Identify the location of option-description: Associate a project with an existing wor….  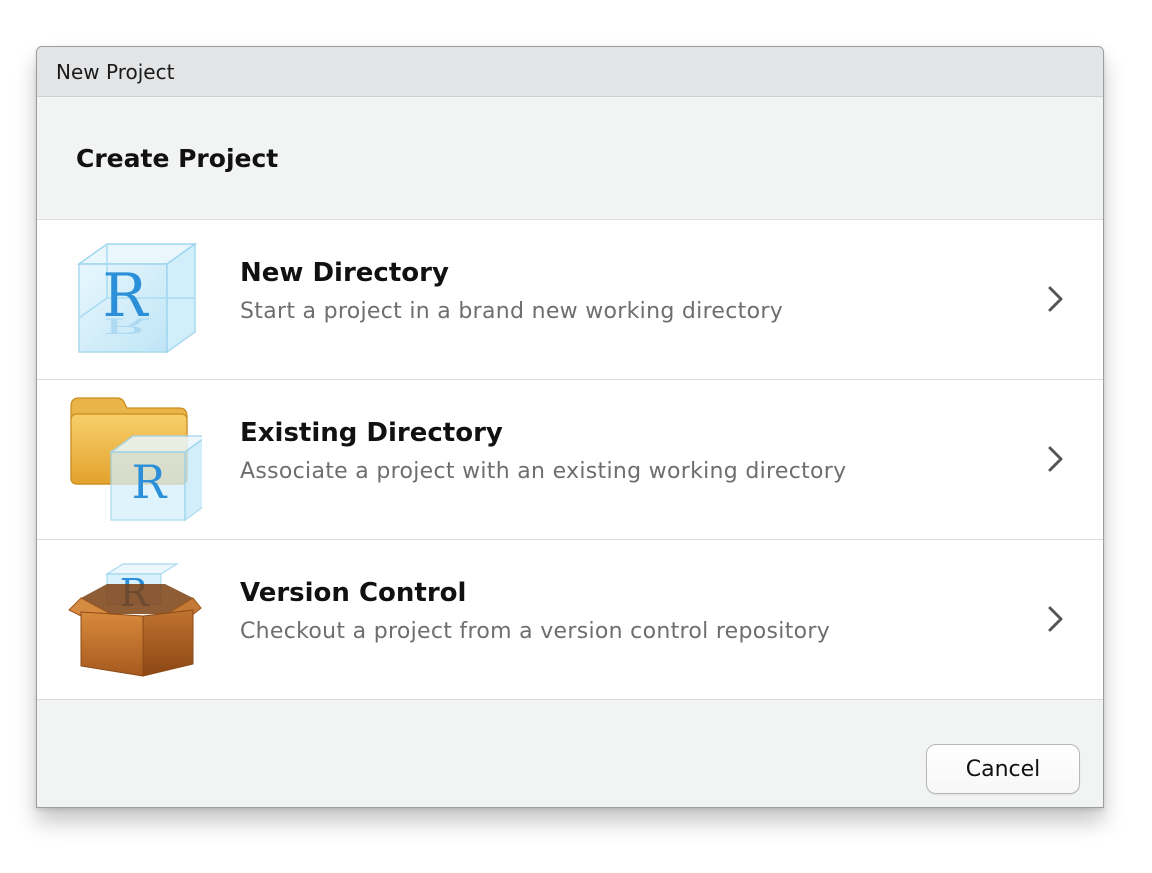
(543, 471).